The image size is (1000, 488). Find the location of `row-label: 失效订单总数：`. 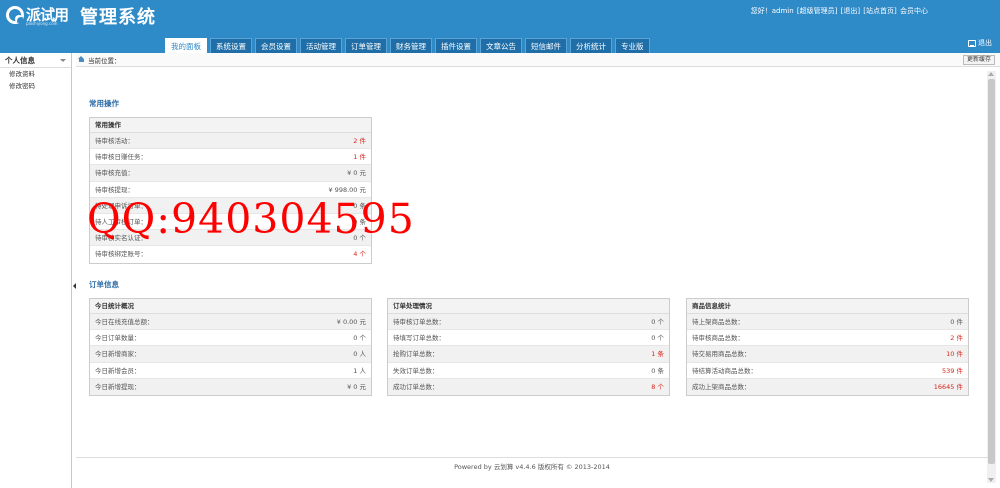

row-label: 失效订单总数： is located at coordinates (416, 370).